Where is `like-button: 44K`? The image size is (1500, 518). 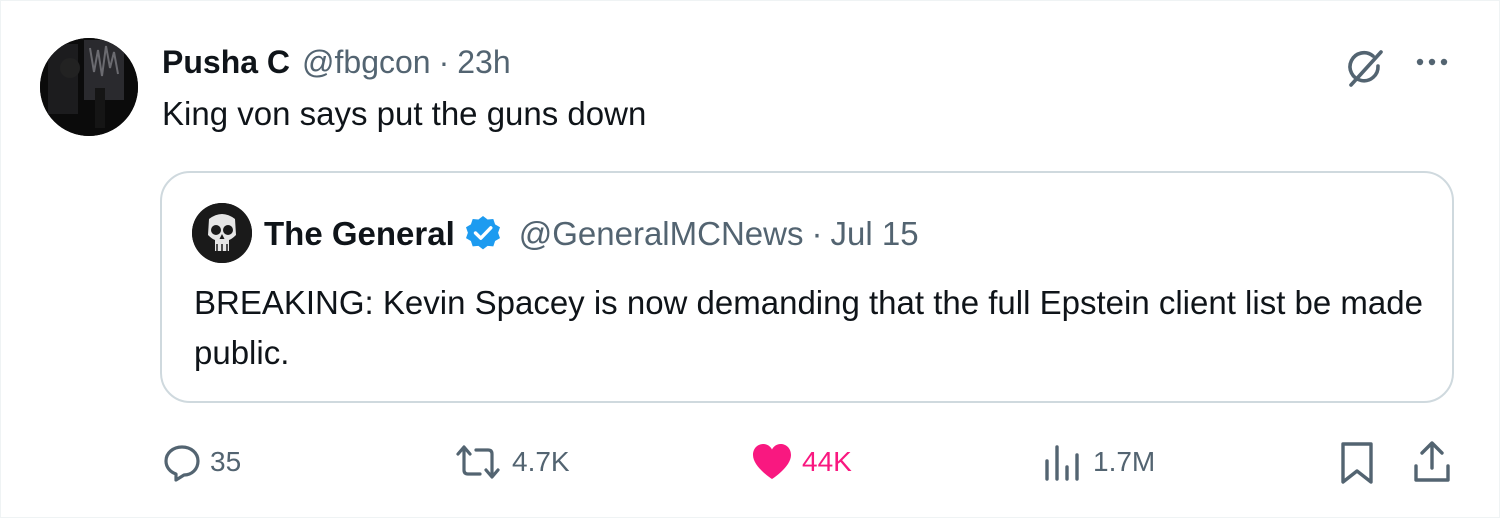
like-button: 44K is located at coordinates (801, 462).